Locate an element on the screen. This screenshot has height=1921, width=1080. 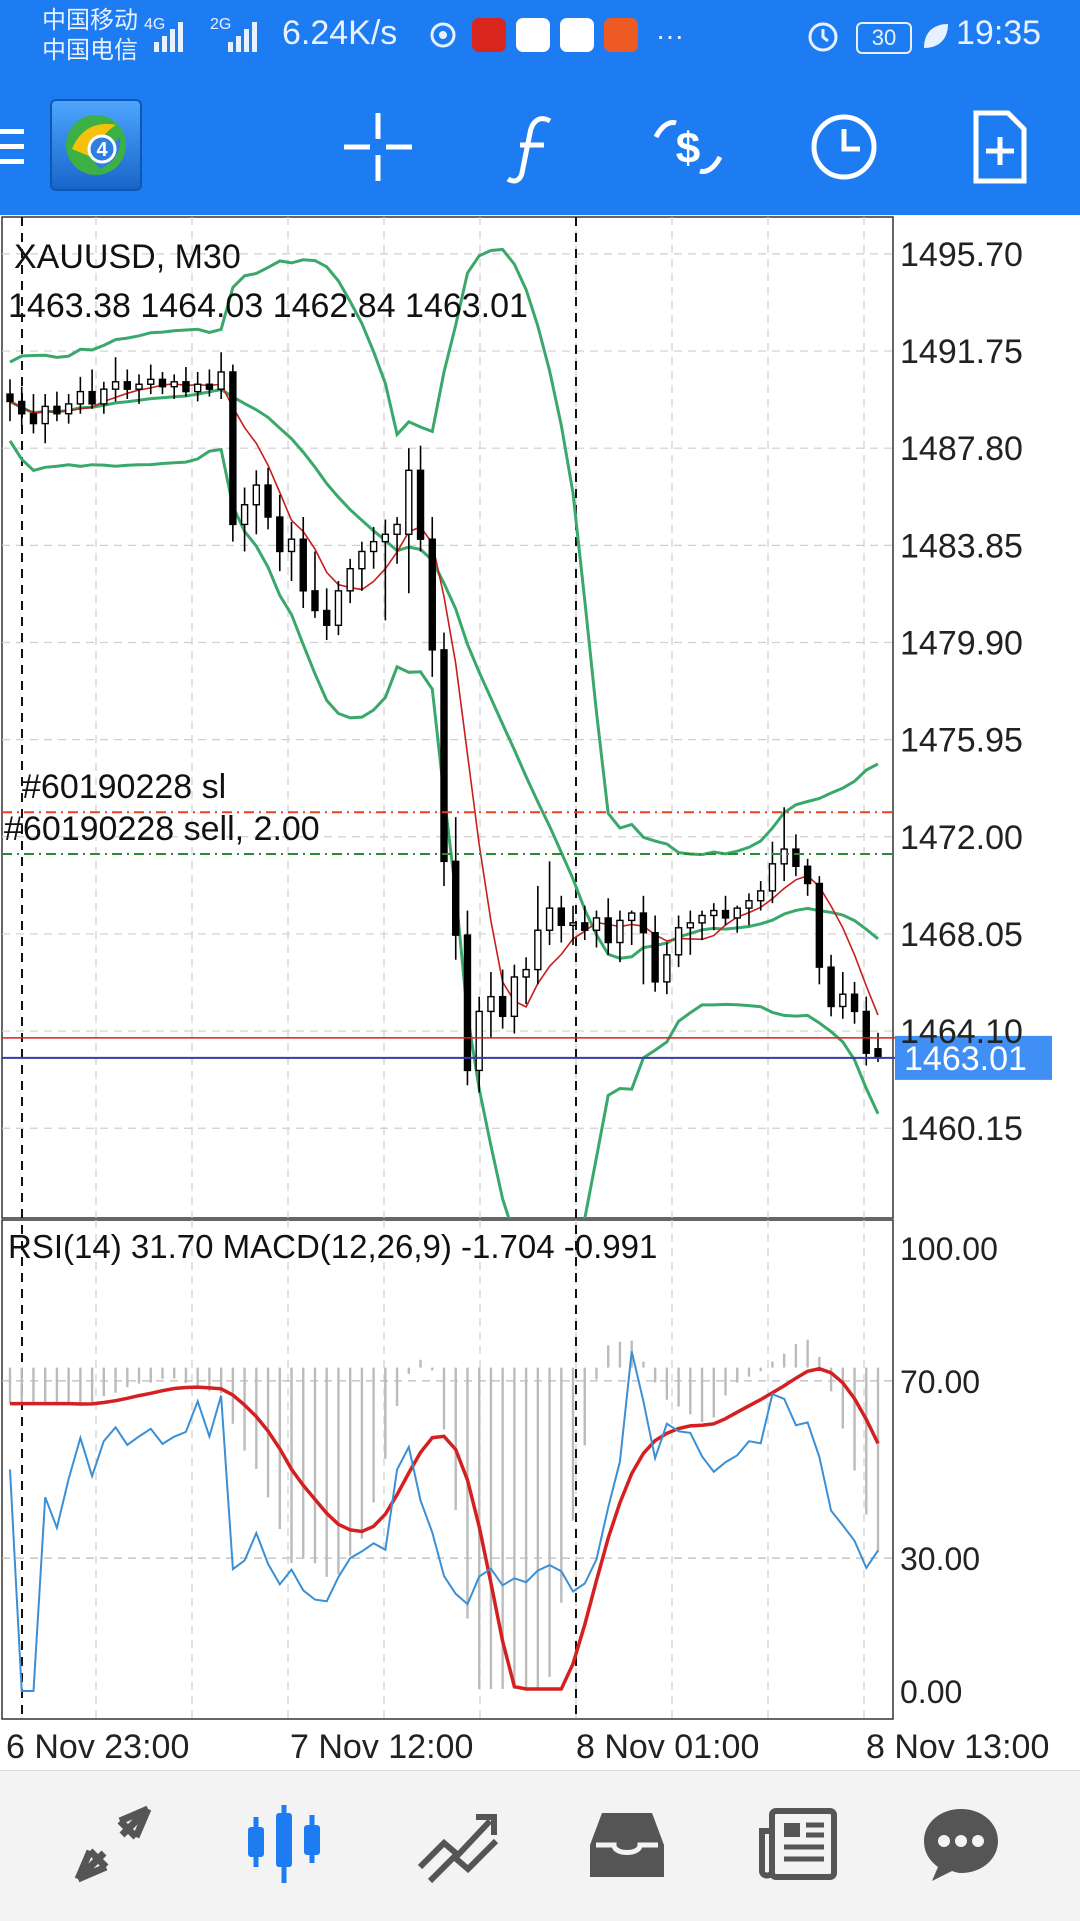
network-speed: 6.24K/s is located at coordinates (340, 33).